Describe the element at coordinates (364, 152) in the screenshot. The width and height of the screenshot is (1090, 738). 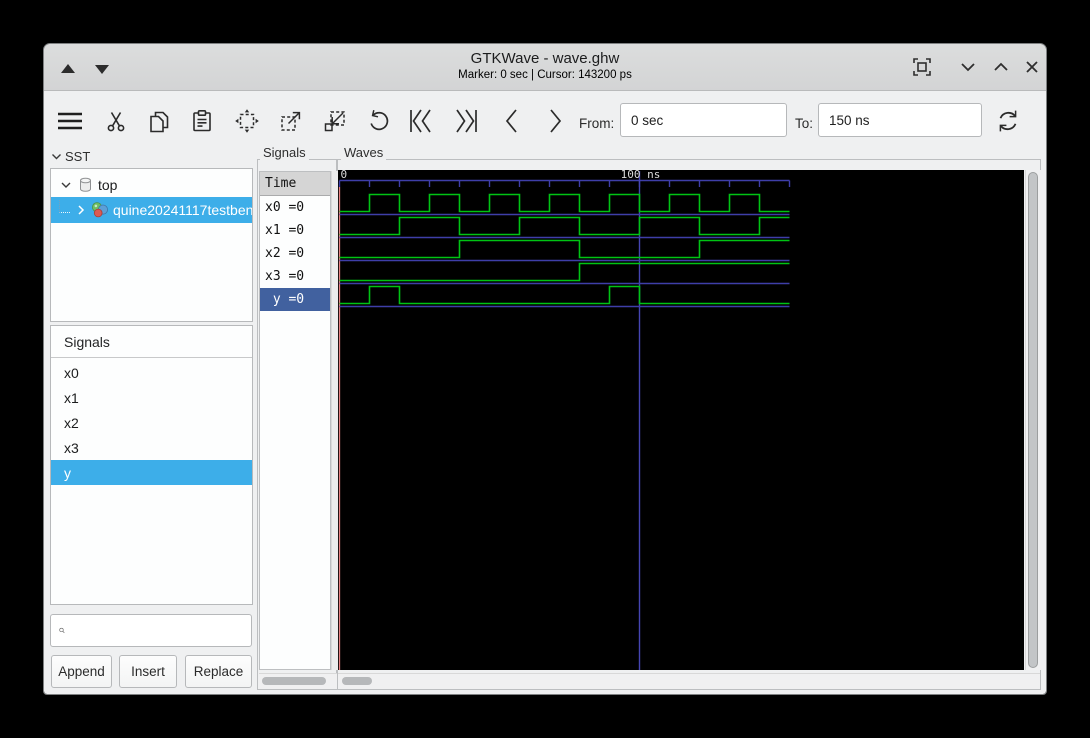
I see `waves-frame-label: Waves` at that location.